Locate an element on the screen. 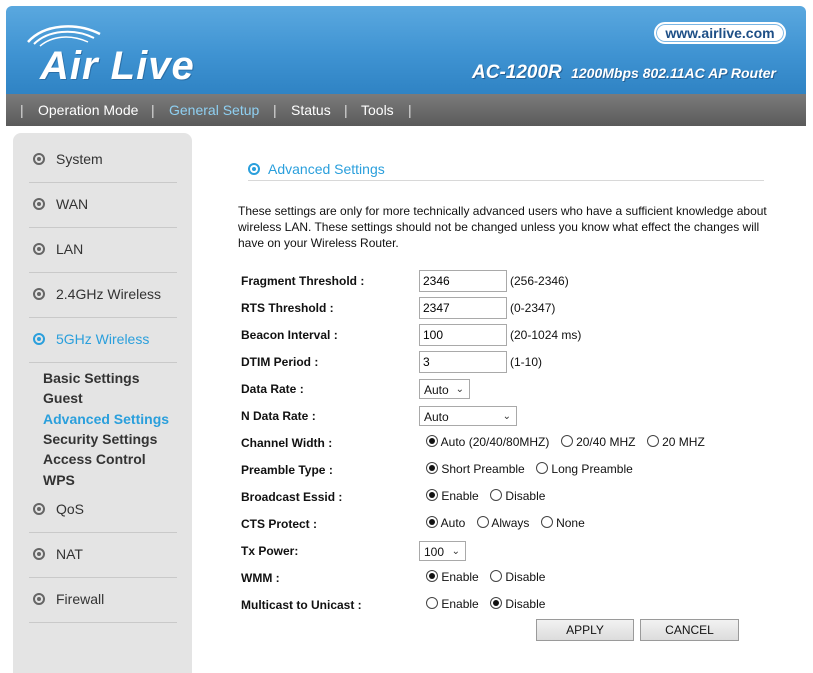 This screenshot has height=673, width=813. wmm-row: WMM : Enable Disable is located at coordinates (501, 578).